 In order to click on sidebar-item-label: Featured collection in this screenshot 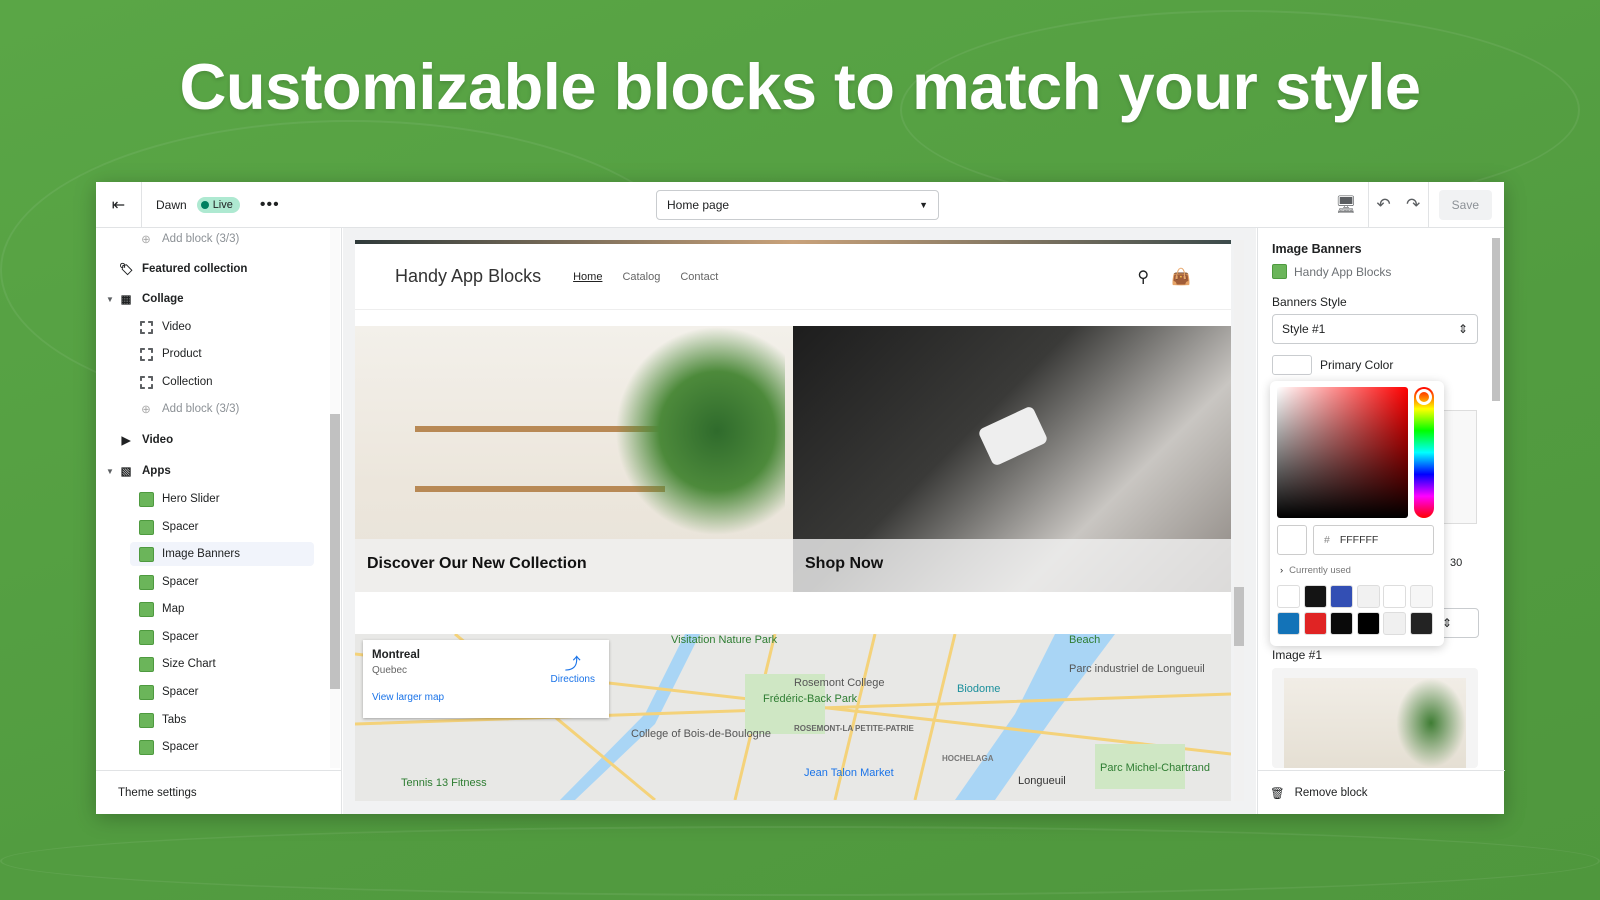, I will do `click(195, 269)`.